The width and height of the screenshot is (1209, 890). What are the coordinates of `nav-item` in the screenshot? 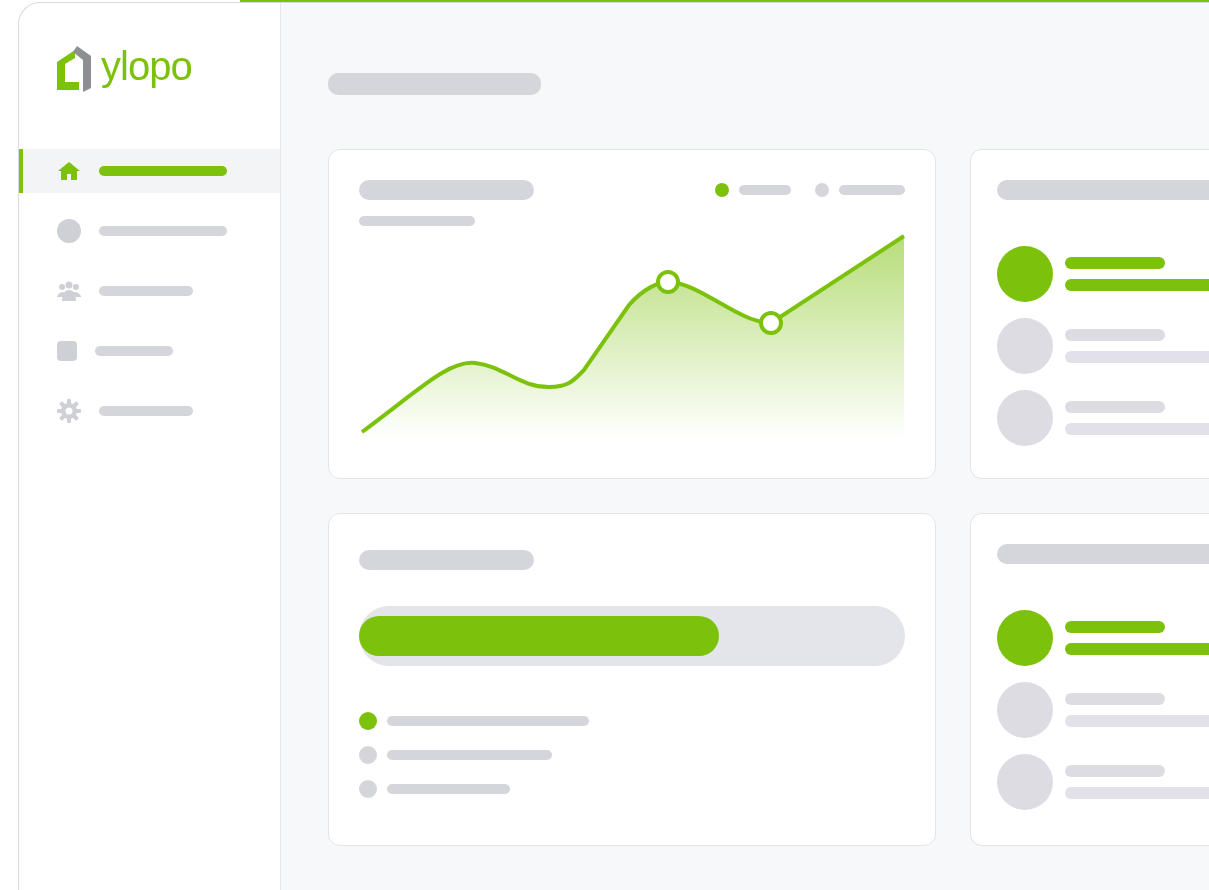 It's located at (149, 171).